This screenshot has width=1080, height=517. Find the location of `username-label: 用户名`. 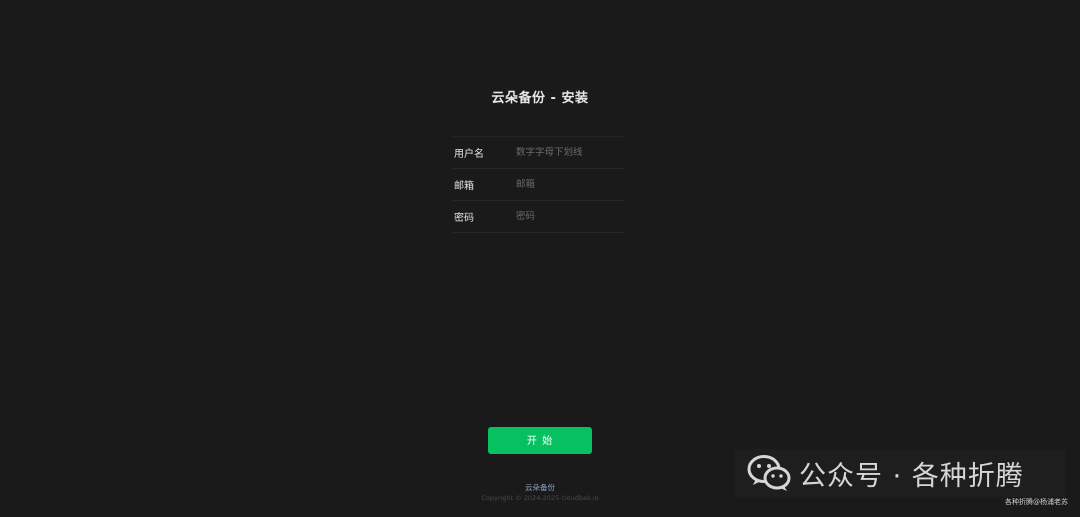

username-label: 用户名 is located at coordinates (469, 154).